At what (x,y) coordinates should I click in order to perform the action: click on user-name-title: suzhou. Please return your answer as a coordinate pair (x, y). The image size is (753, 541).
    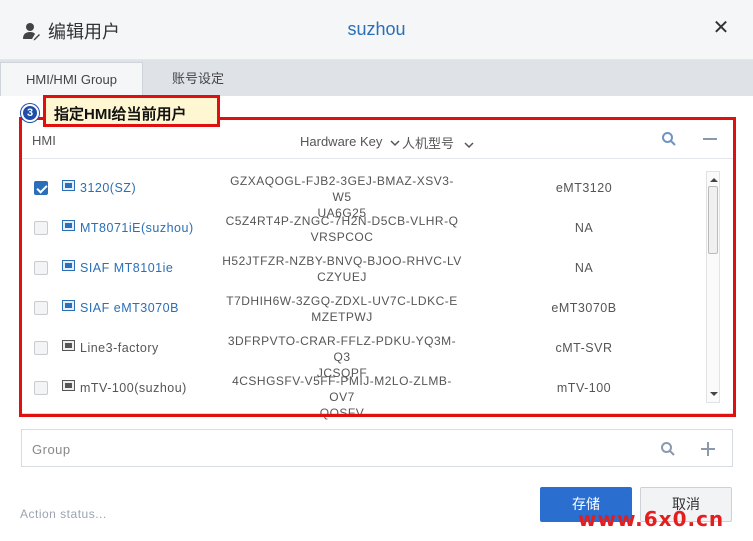
    Looking at the image, I should click on (376, 29).